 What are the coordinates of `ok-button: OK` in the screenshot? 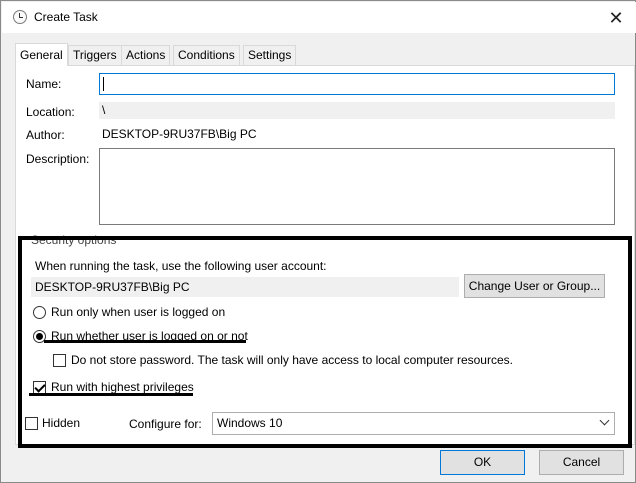 It's located at (482, 462).